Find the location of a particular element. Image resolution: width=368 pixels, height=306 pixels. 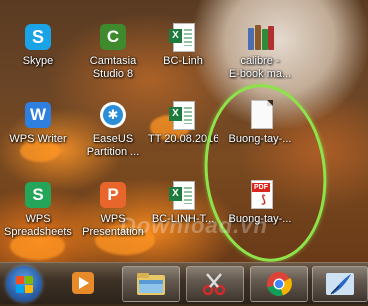

icon-label-line2: Studio 8 is located at coordinates (113, 74).